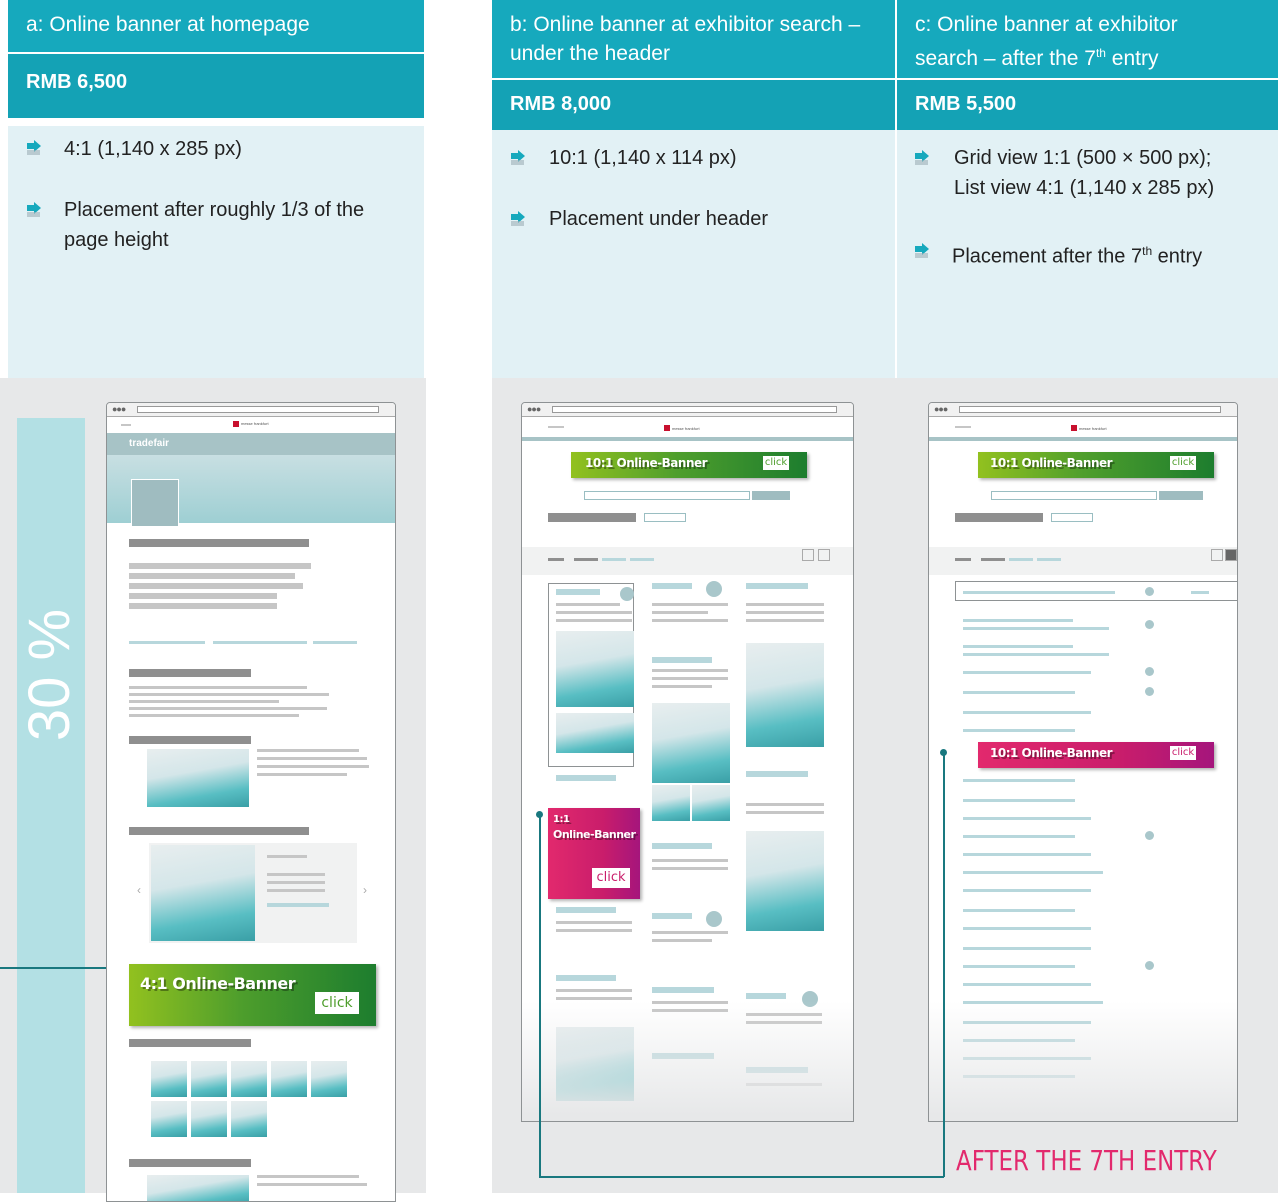 The width and height of the screenshot is (1278, 1202). Describe the element at coordinates (1083, 1061) in the screenshot. I see `scroll-fade` at that location.